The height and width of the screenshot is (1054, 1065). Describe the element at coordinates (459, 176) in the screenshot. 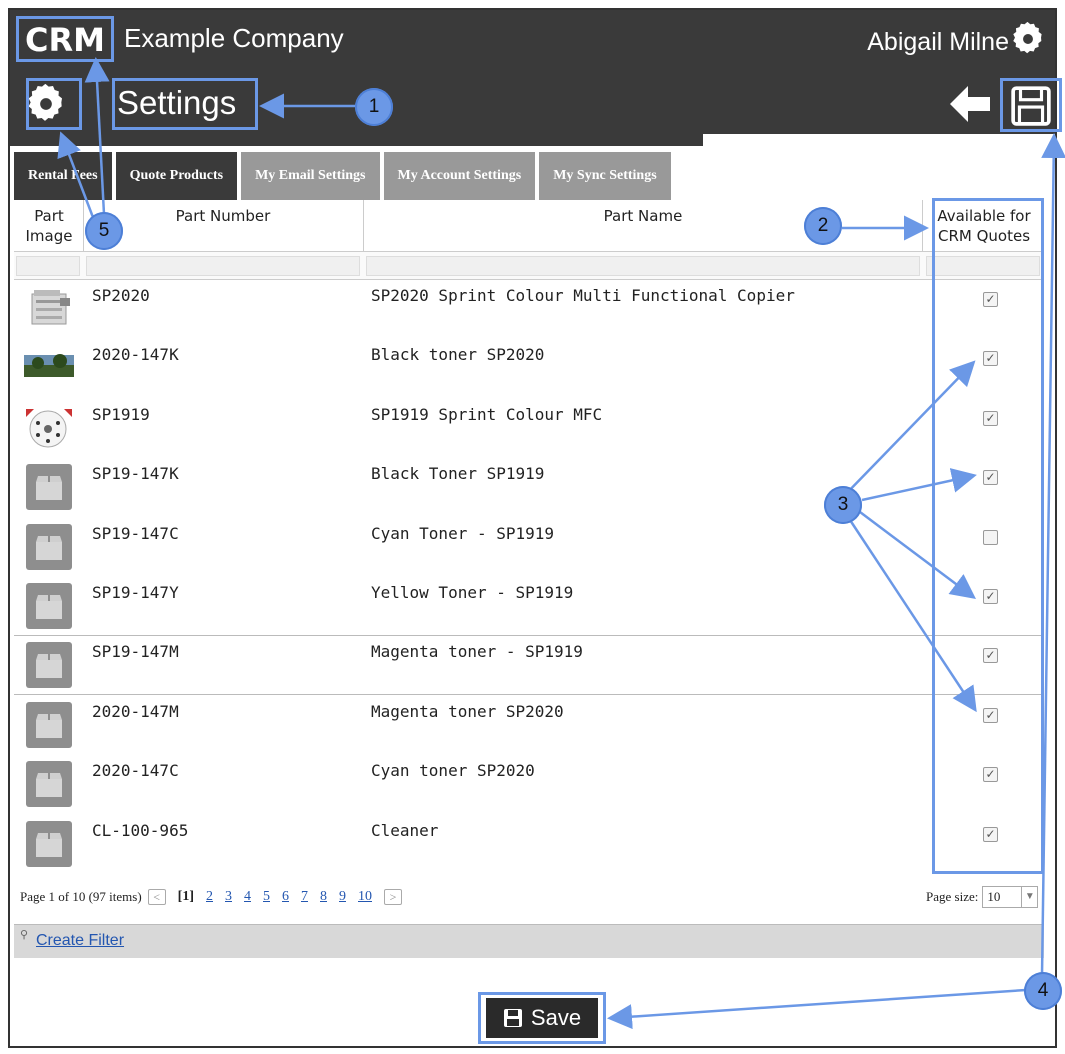

I see `tab-my-account-settings: My Account Settings` at that location.